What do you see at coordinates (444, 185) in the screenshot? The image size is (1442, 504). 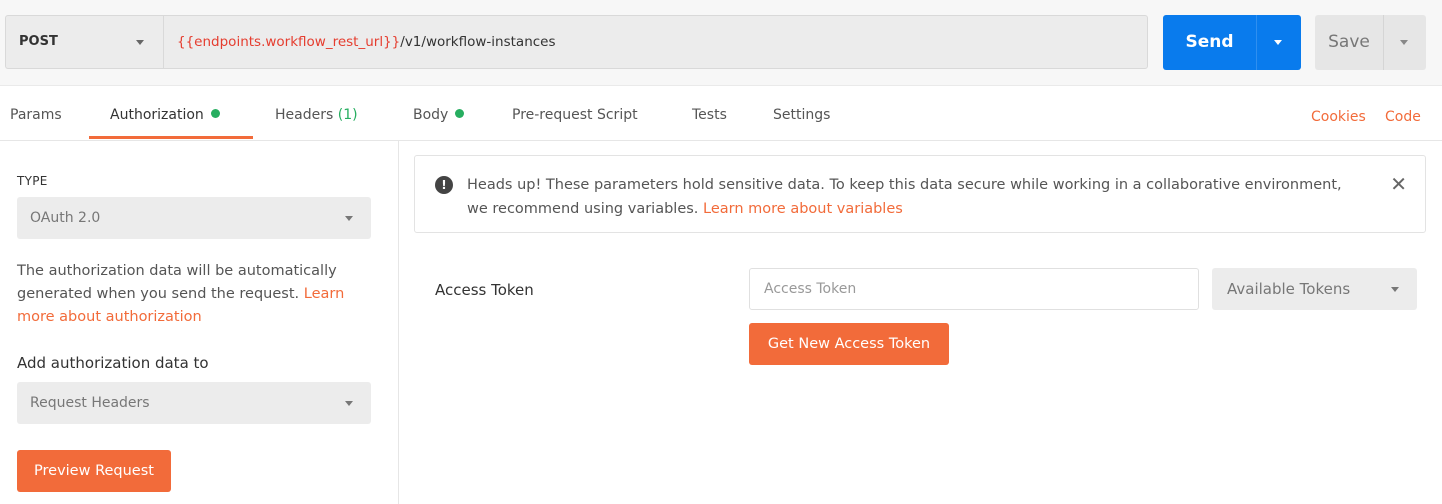 I see `alert-icon: !` at bounding box center [444, 185].